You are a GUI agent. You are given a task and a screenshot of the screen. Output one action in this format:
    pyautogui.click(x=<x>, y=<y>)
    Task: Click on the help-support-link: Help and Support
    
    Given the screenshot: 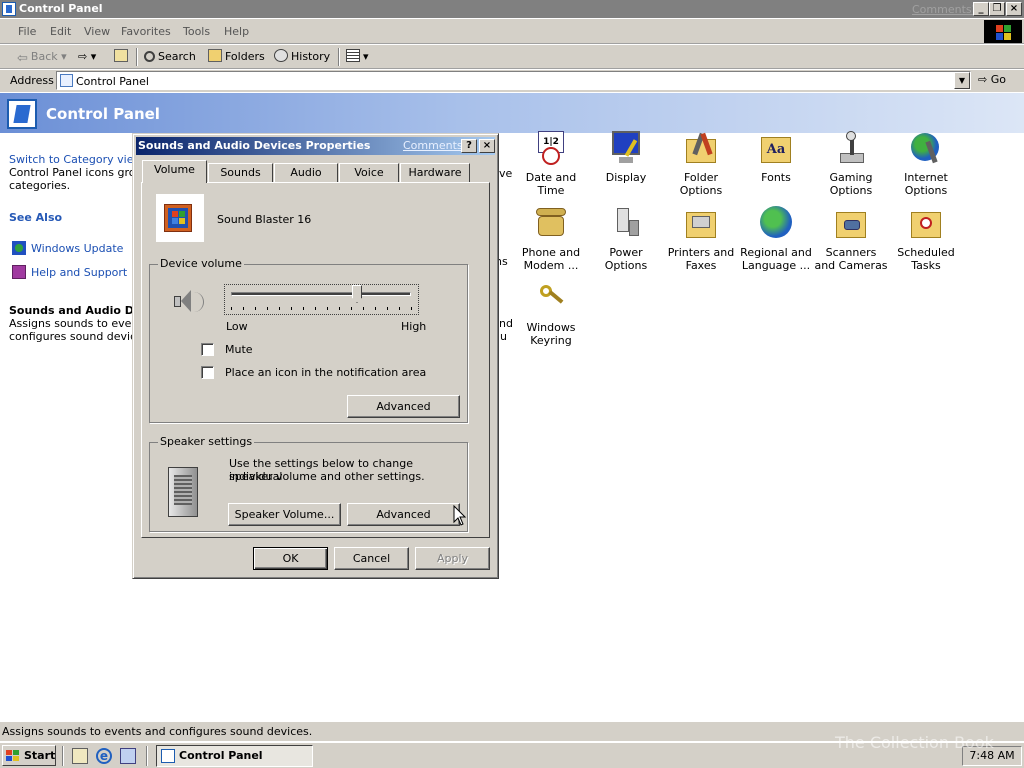 What is the action you would take?
    pyautogui.click(x=69, y=272)
    